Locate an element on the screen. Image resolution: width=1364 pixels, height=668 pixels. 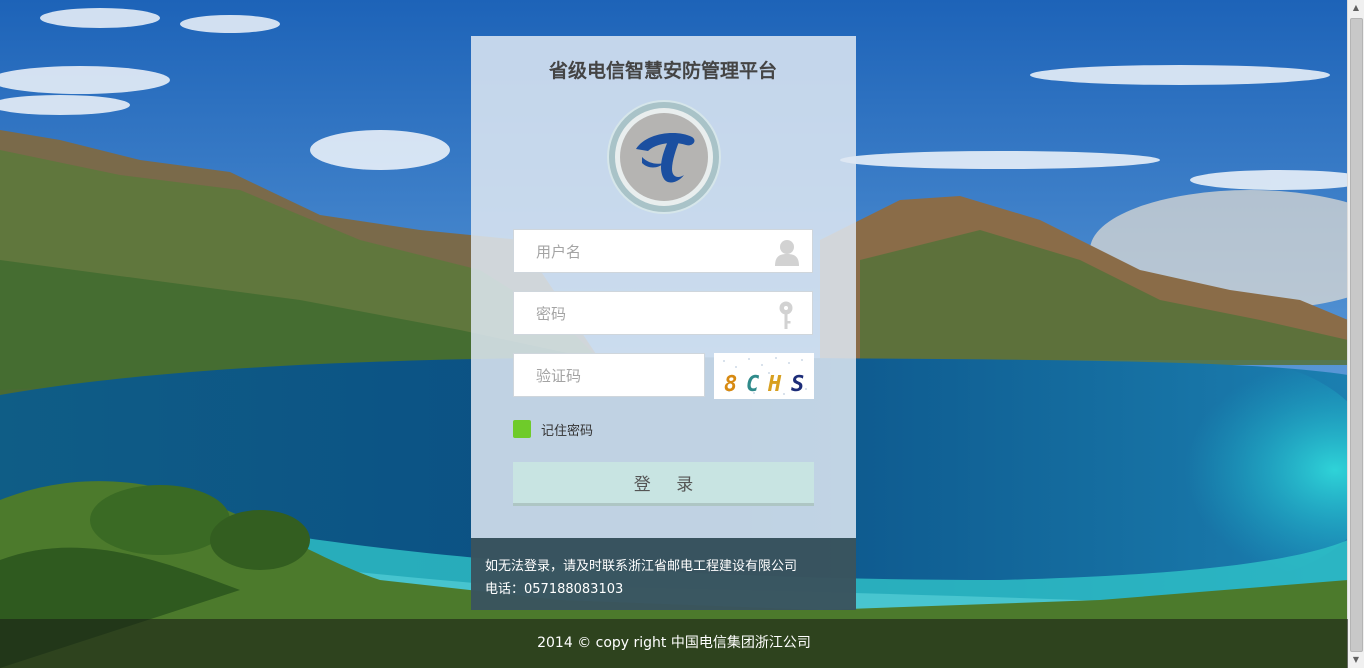
china-telecom-logo-icon is located at coordinates (664, 157).